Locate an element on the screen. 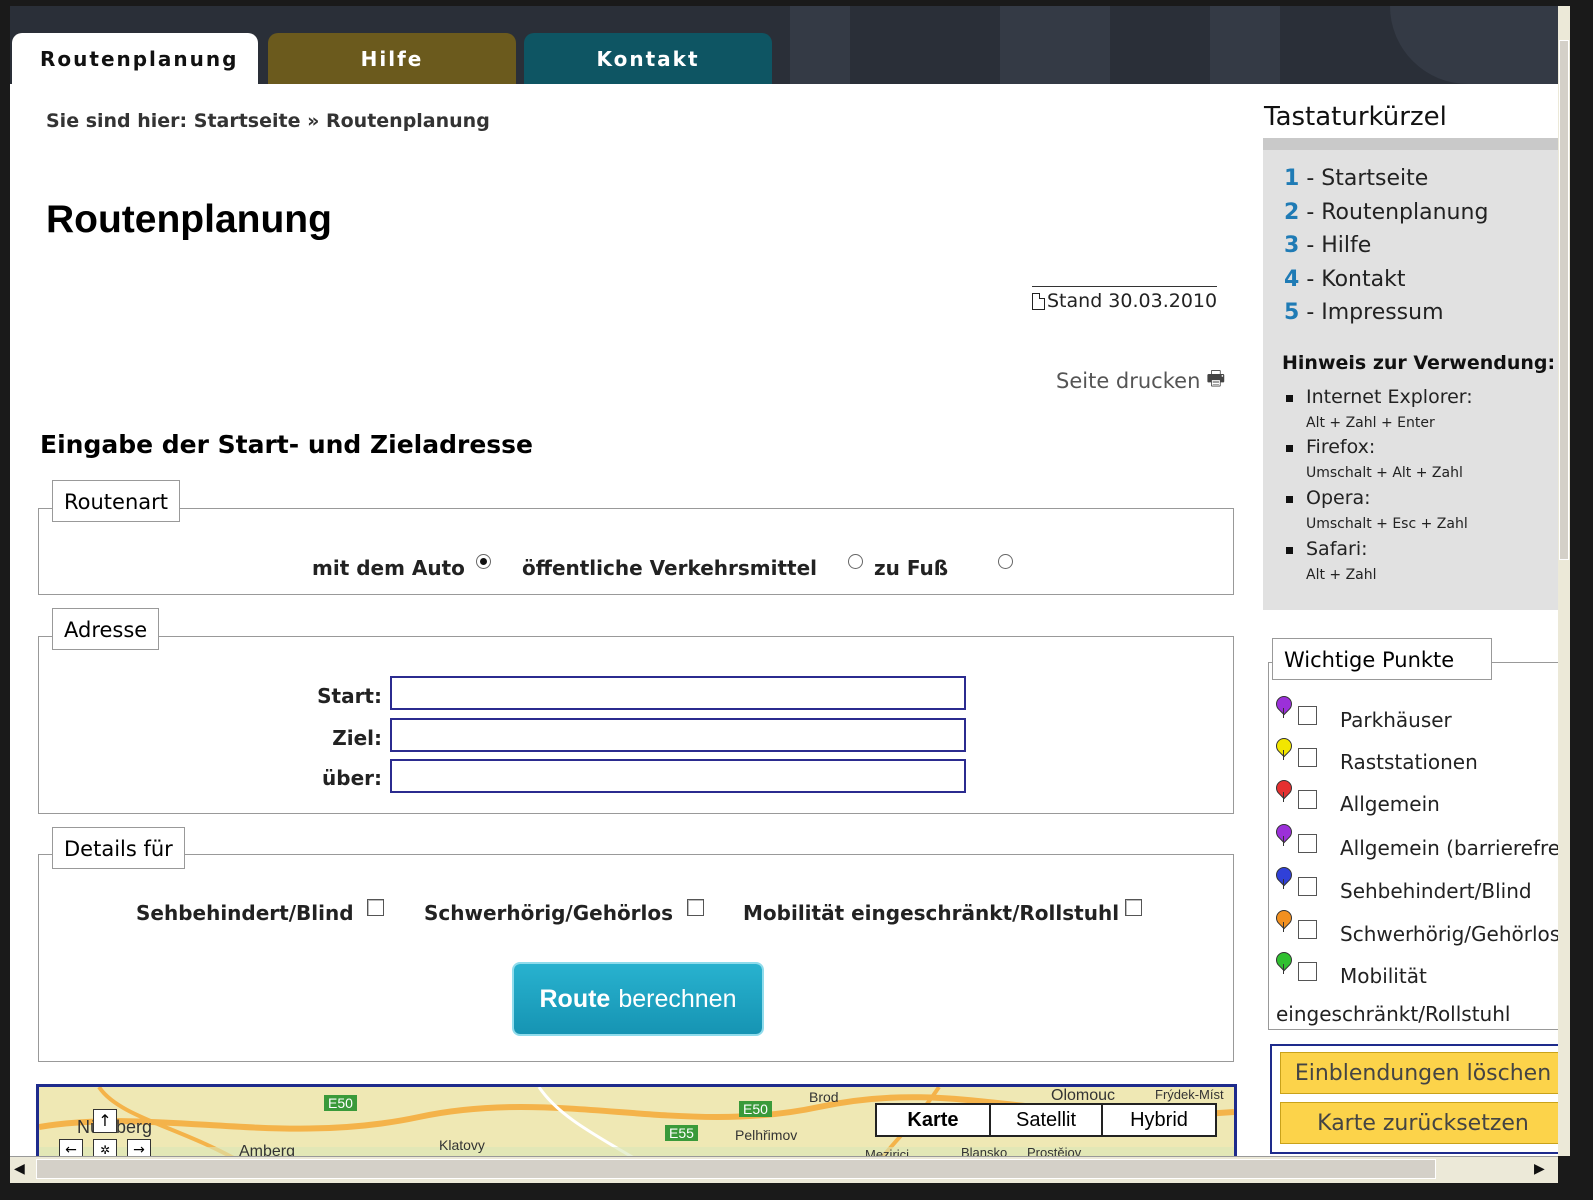 The width and height of the screenshot is (1593, 1200). hint-safari-keys: Alt + Zahl is located at coordinates (1341, 575).